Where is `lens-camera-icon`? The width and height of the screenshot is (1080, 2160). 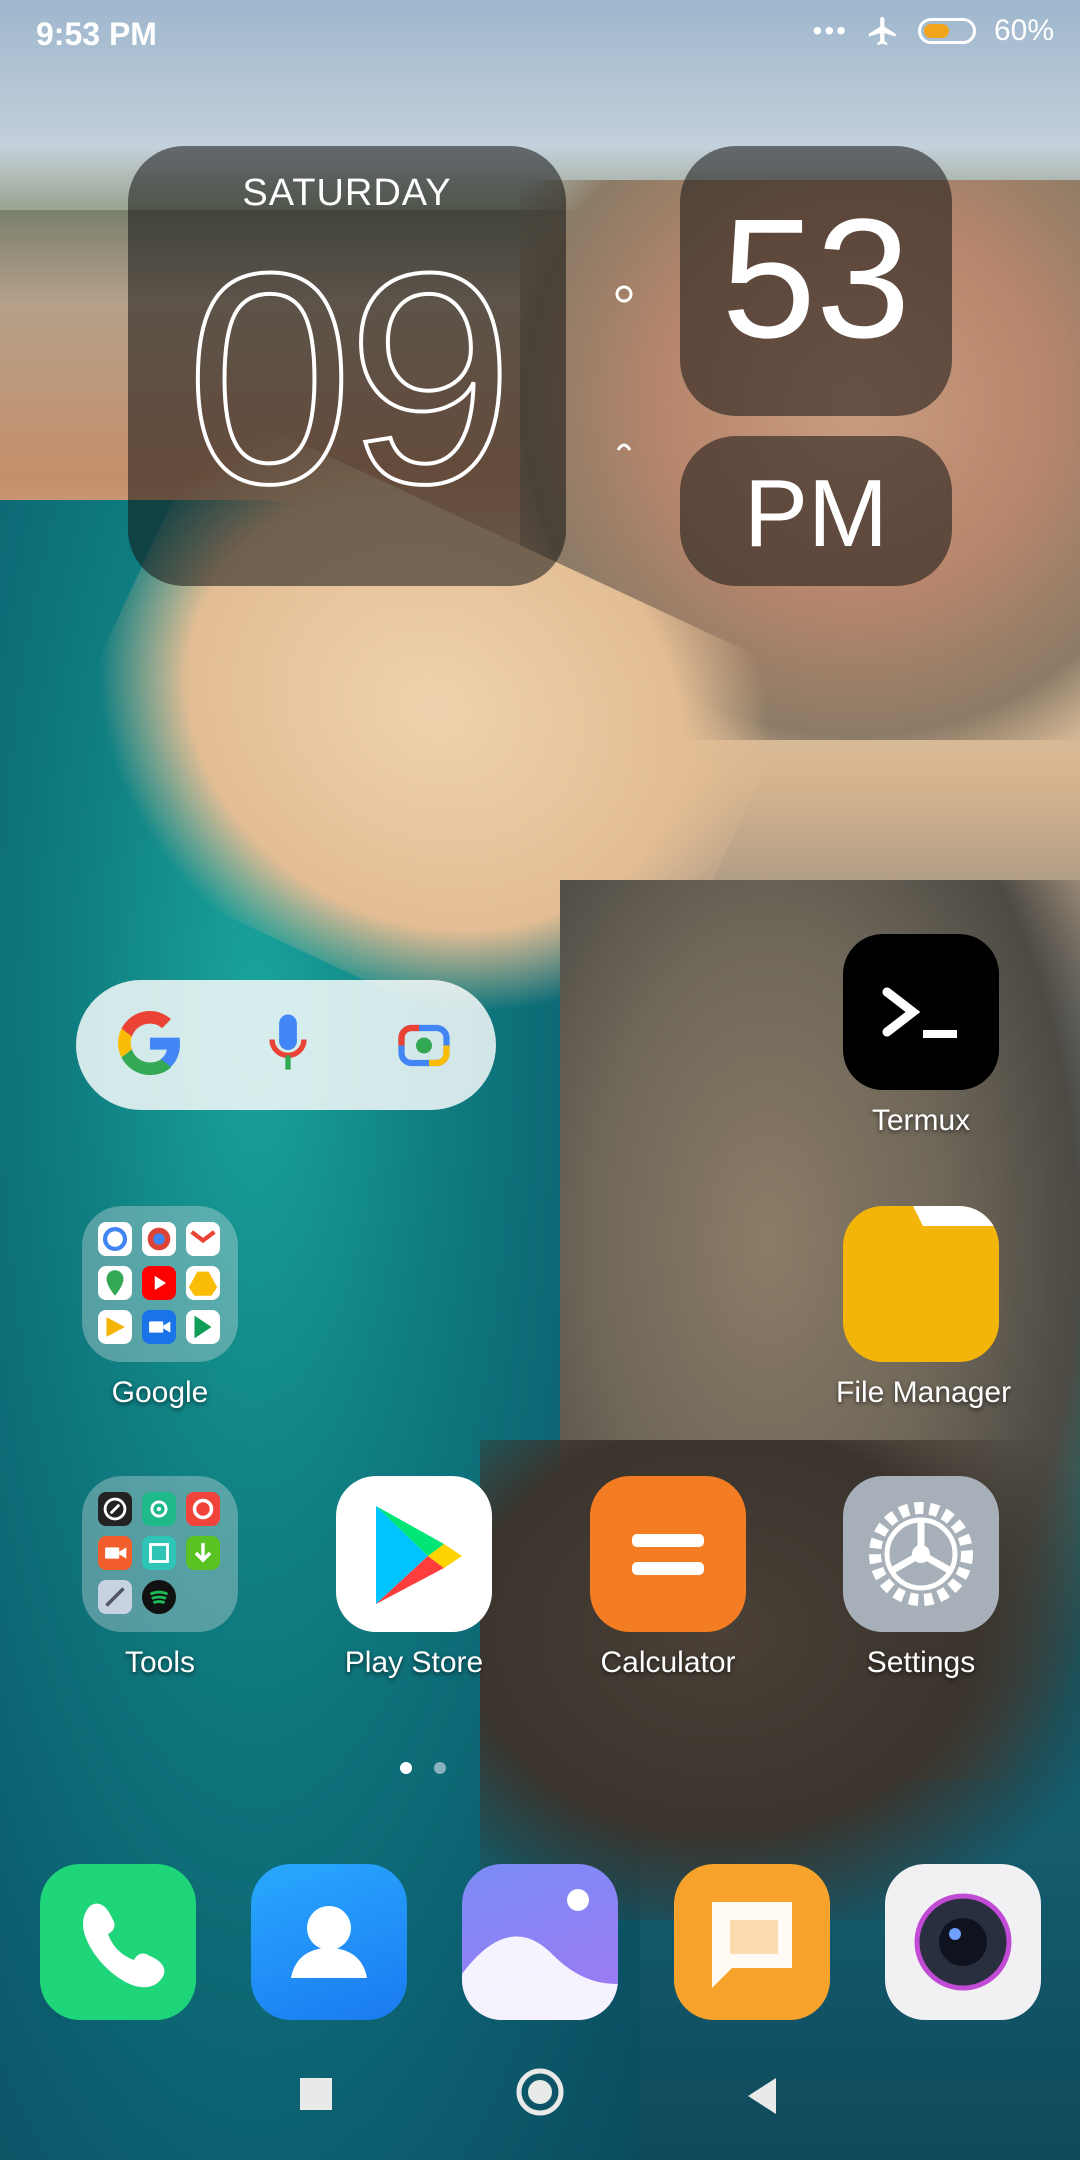
lens-camera-icon is located at coordinates (424, 1045).